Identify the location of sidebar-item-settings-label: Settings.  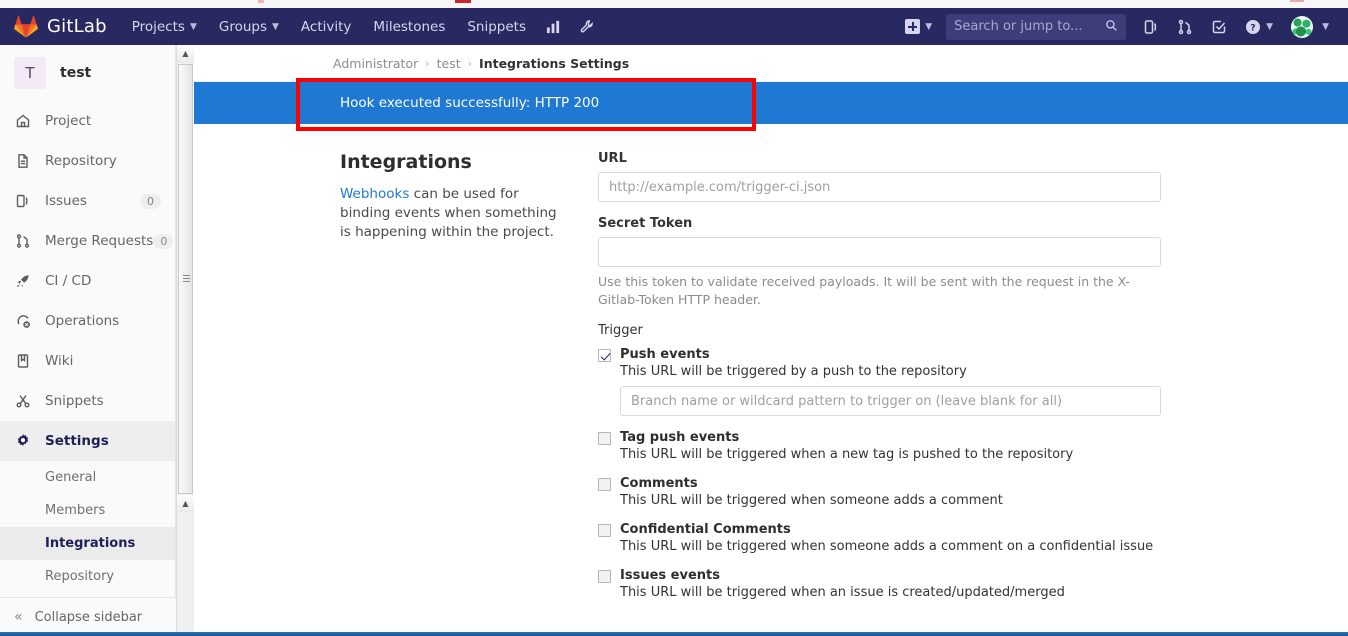
(77, 441).